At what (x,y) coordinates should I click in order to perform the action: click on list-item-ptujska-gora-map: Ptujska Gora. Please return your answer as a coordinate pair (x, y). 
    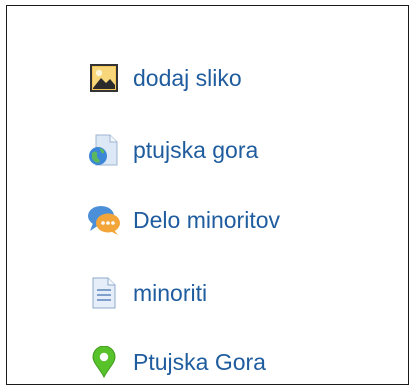
    Looking at the image, I should click on (176, 362).